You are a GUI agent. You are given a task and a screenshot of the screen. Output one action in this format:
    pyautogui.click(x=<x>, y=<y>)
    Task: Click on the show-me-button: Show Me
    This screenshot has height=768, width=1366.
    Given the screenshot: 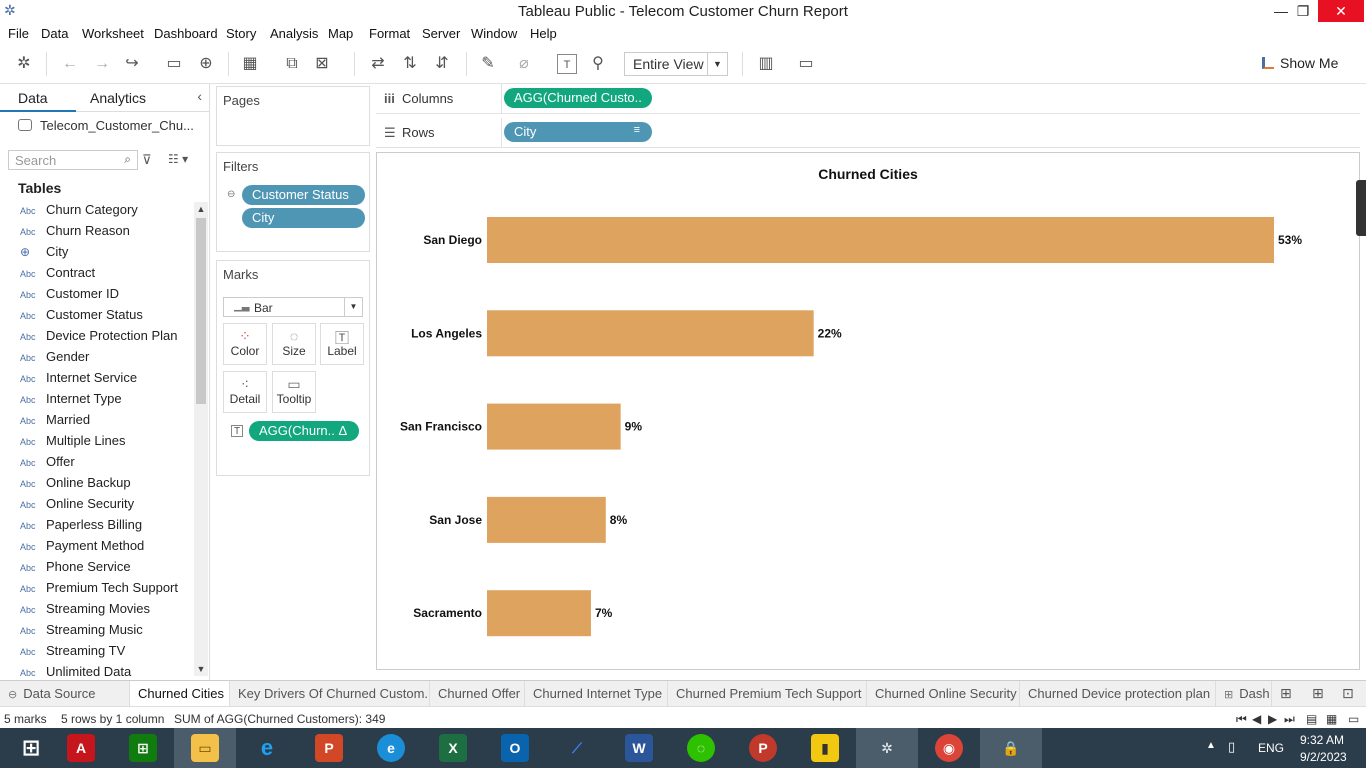 What is the action you would take?
    pyautogui.click(x=1300, y=63)
    